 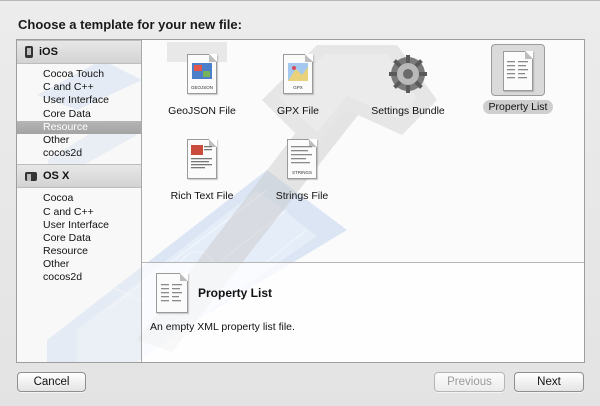 What do you see at coordinates (79, 74) in the screenshot?
I see `sidebar-item-cocoa-touch: Cocoa Touch` at bounding box center [79, 74].